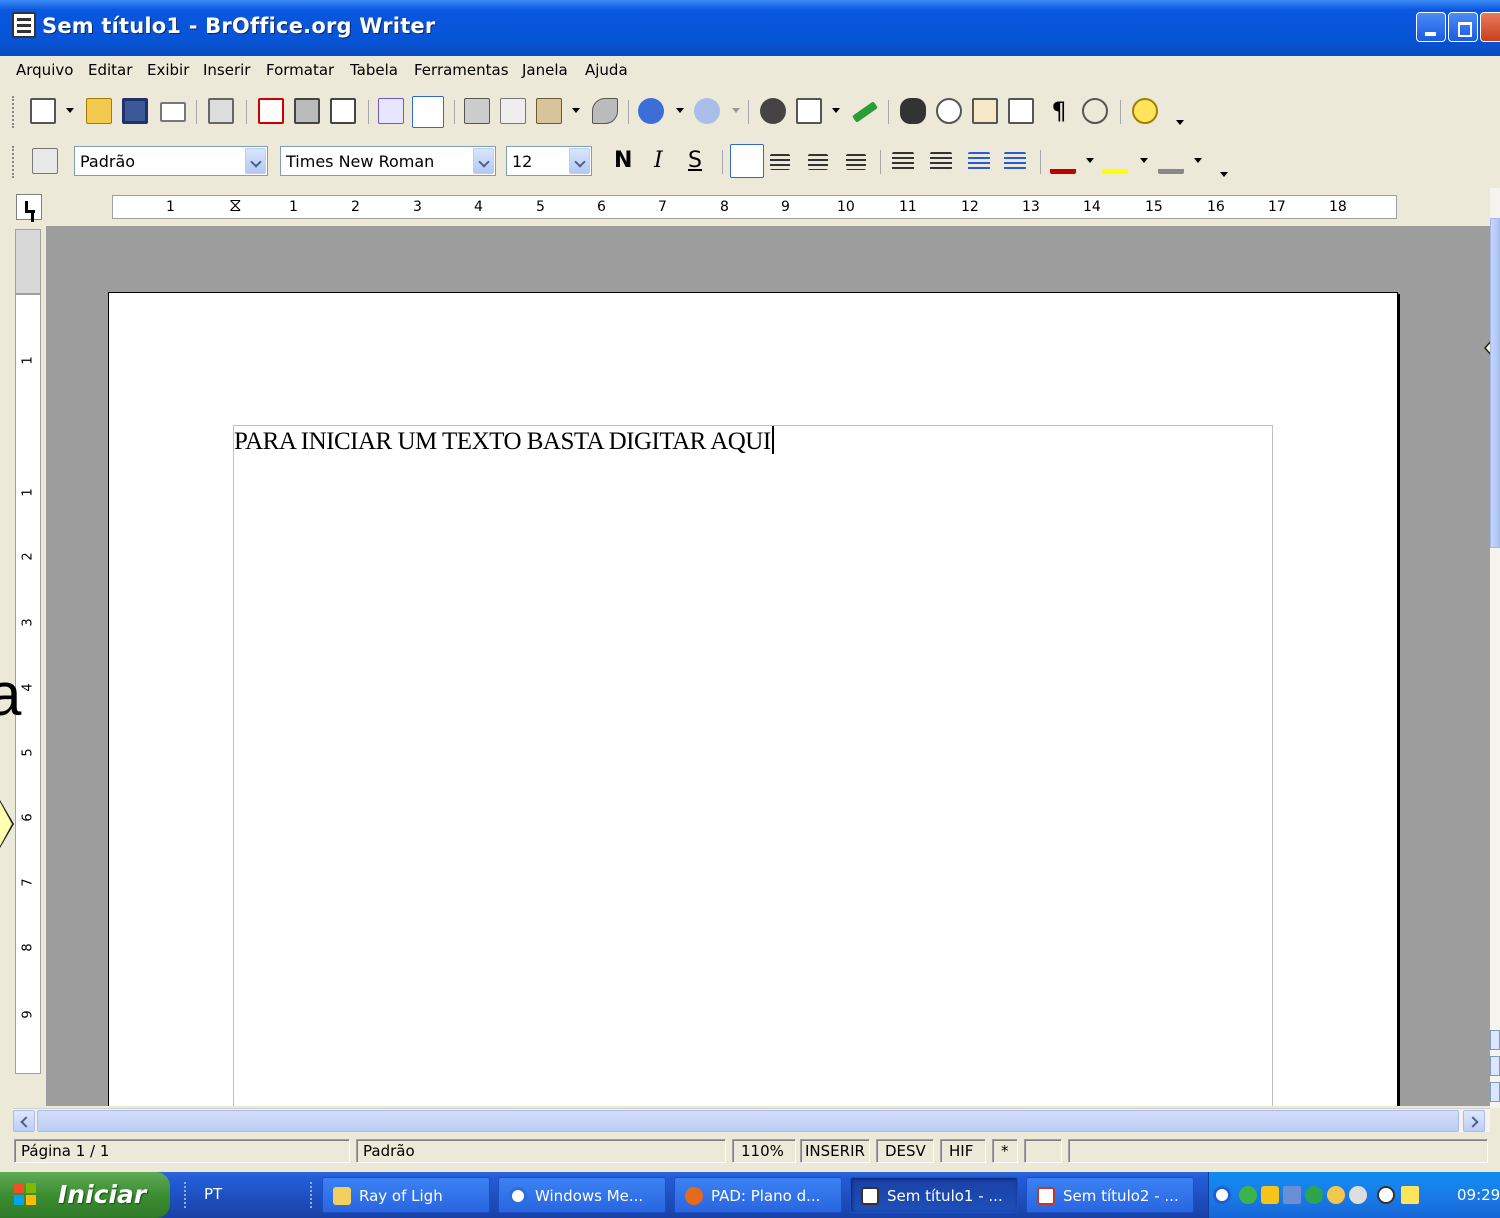 Image resolution: width=1500 pixels, height=1218 pixels. What do you see at coordinates (985, 111) in the screenshot?
I see `gallery-icon` at bounding box center [985, 111].